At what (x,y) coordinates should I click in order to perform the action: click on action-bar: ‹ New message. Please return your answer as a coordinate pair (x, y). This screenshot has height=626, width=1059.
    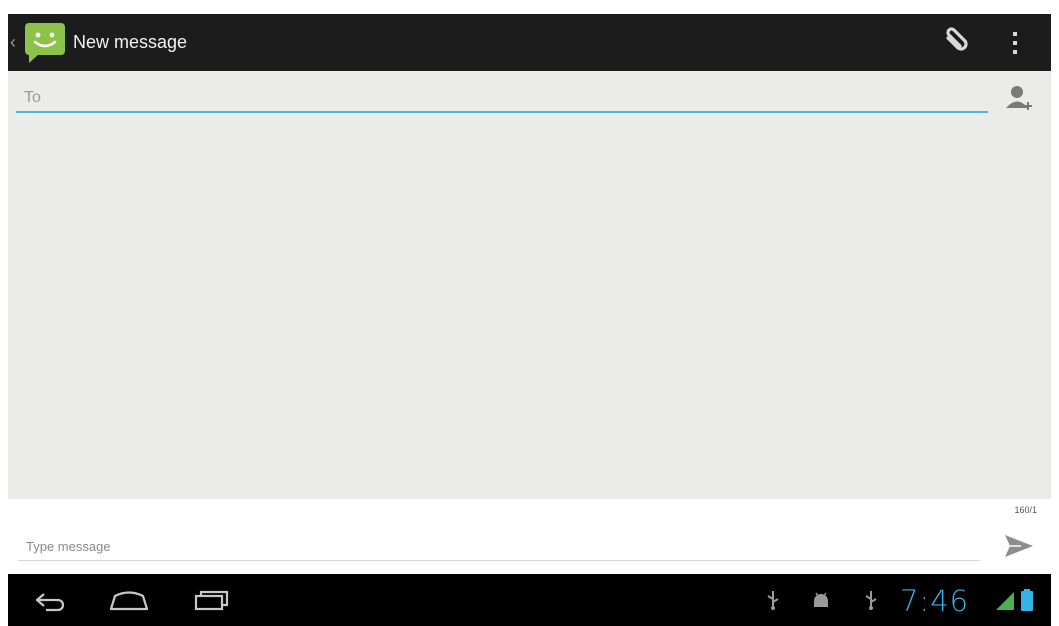
    Looking at the image, I should click on (529, 42).